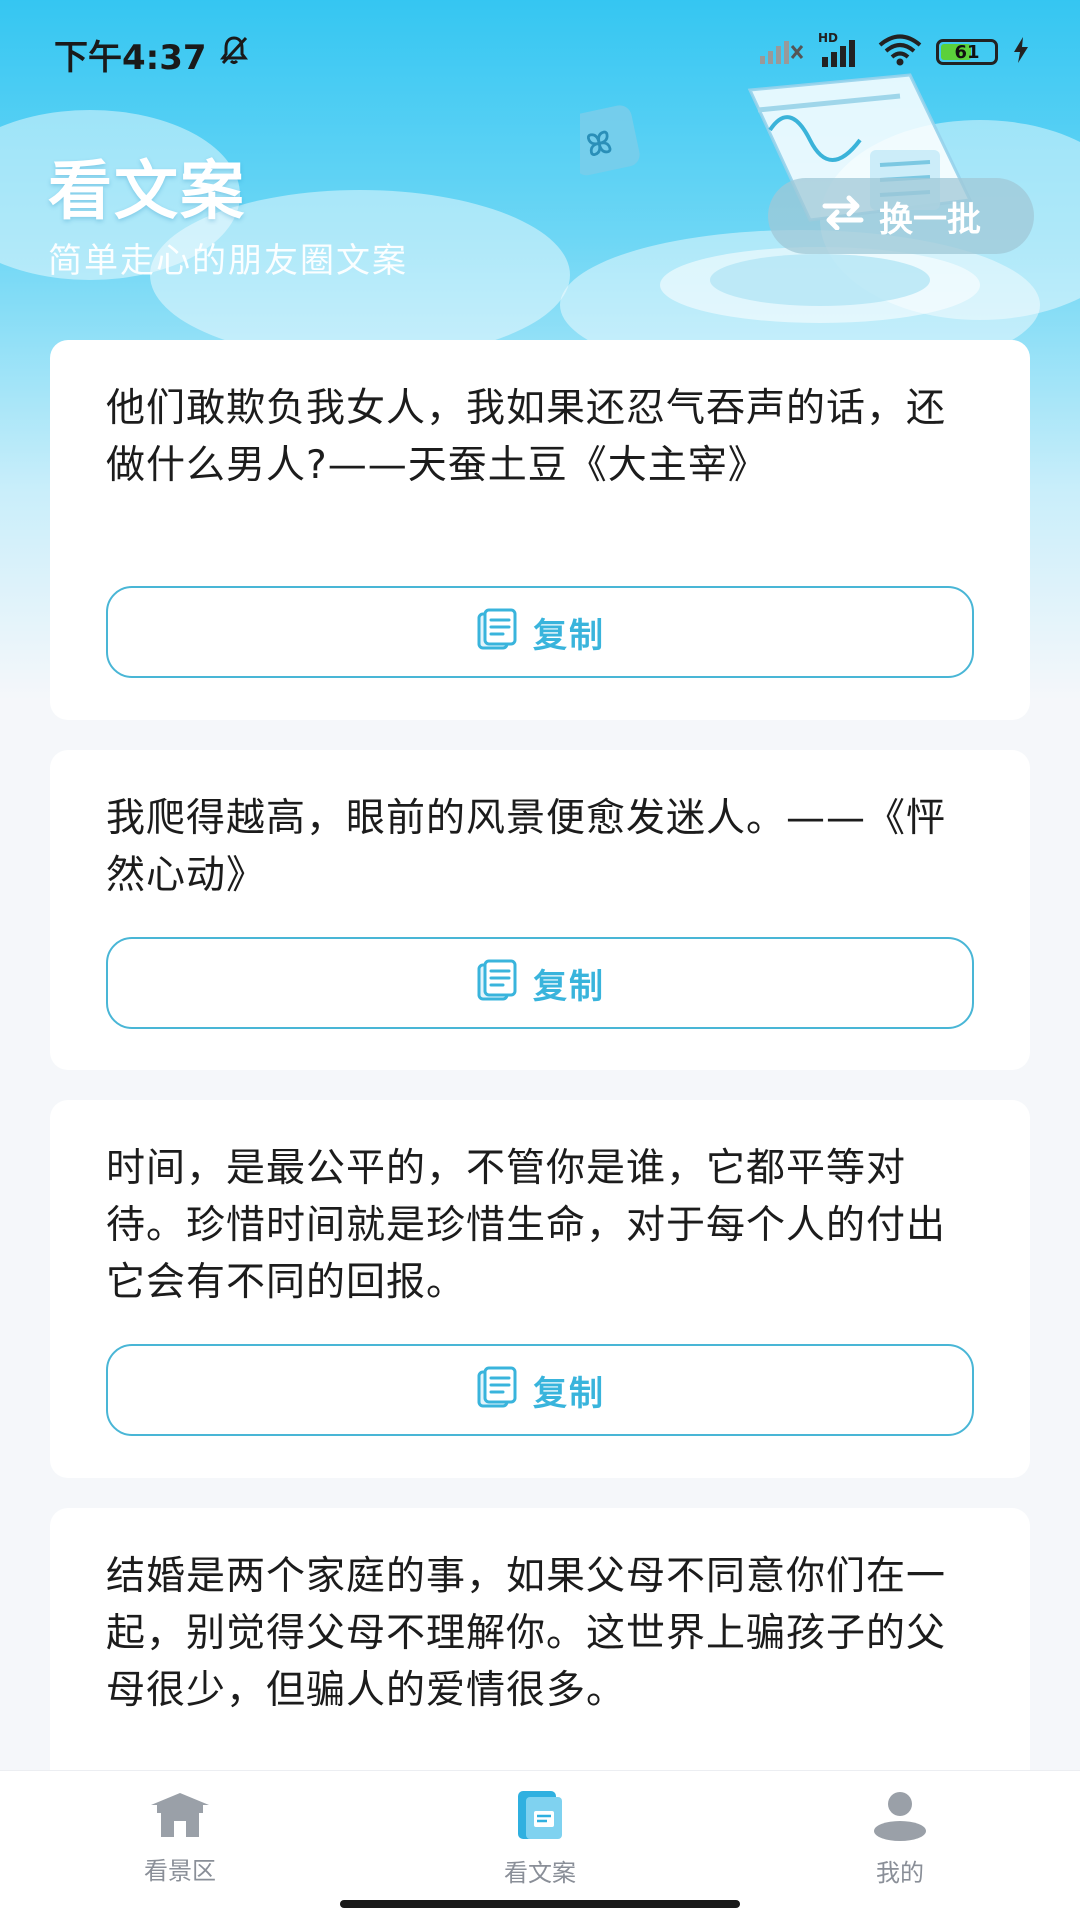  What do you see at coordinates (540, 1904) in the screenshot?
I see `home-indicator` at bounding box center [540, 1904].